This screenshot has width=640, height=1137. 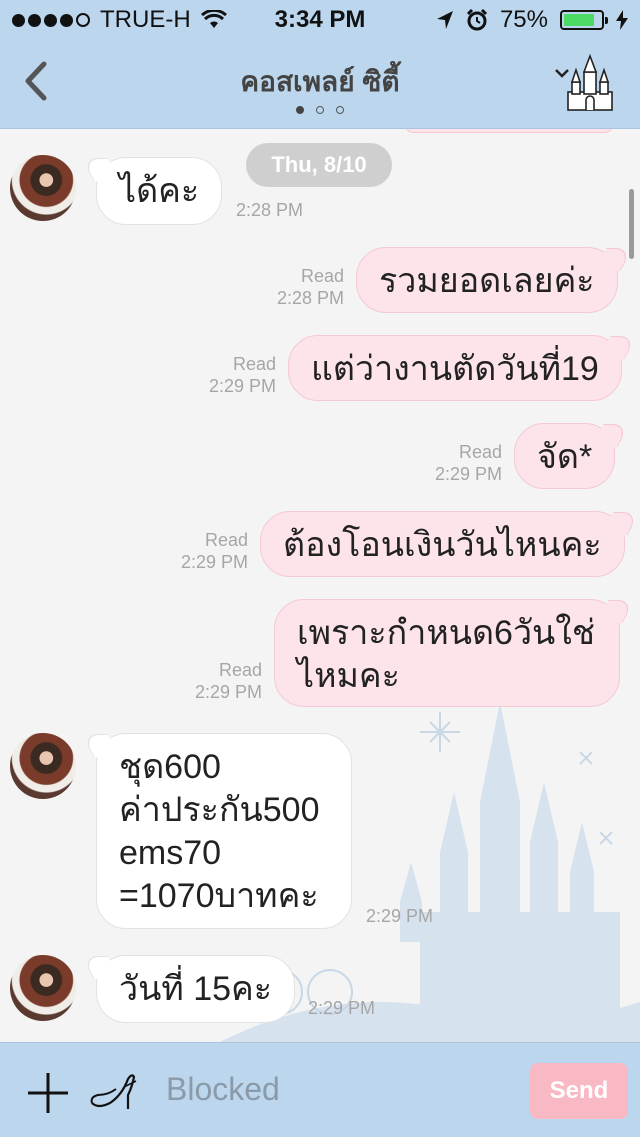 What do you see at coordinates (584, 20) in the screenshot?
I see `battery-icon` at bounding box center [584, 20].